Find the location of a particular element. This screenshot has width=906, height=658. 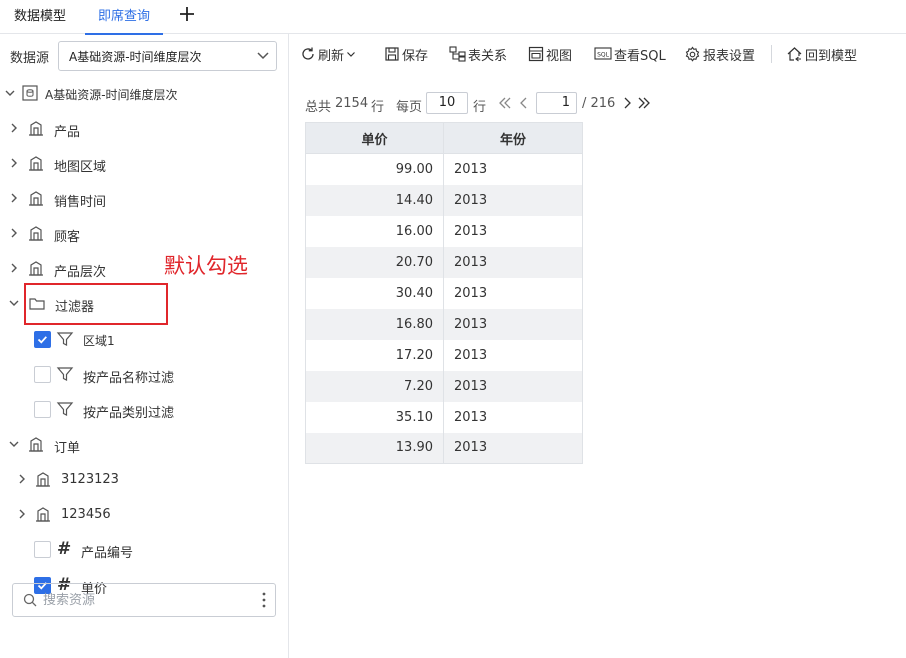

table-relations-button: 表关系 is located at coordinates (478, 54).